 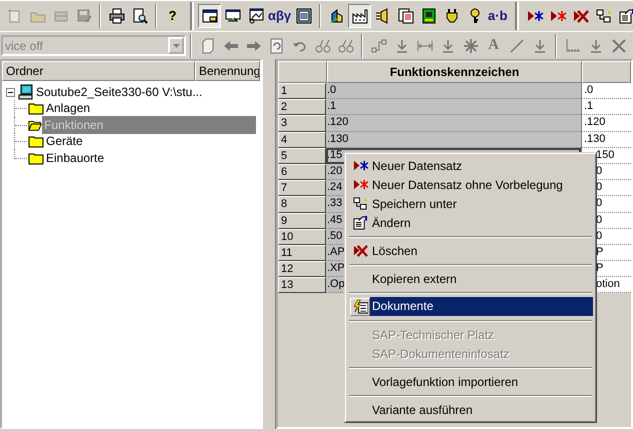 I want to click on window-icon, so click(x=210, y=16).